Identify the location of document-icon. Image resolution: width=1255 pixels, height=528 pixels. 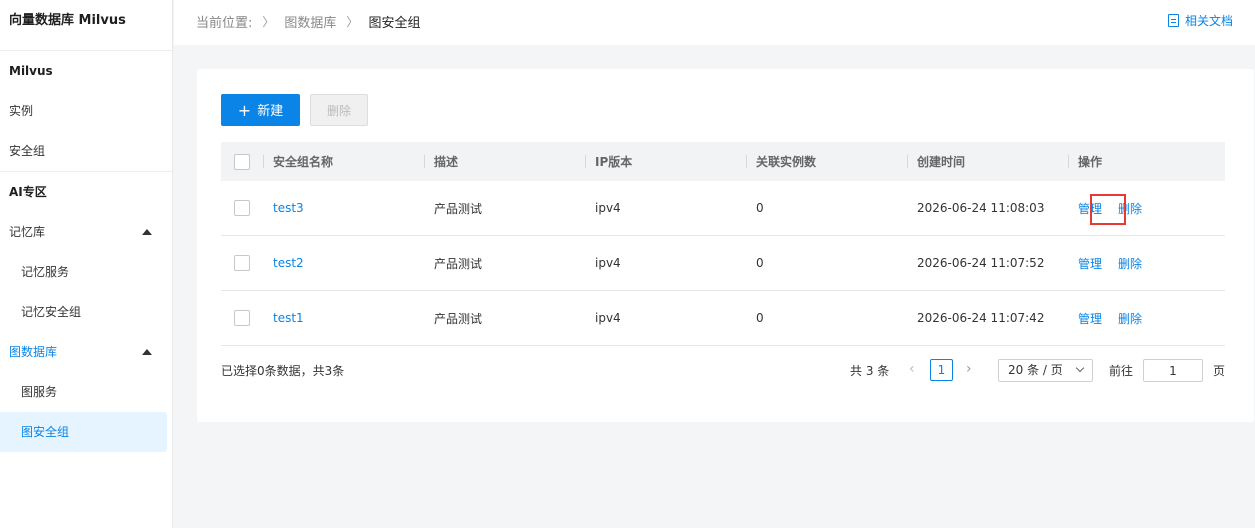
(1173, 20).